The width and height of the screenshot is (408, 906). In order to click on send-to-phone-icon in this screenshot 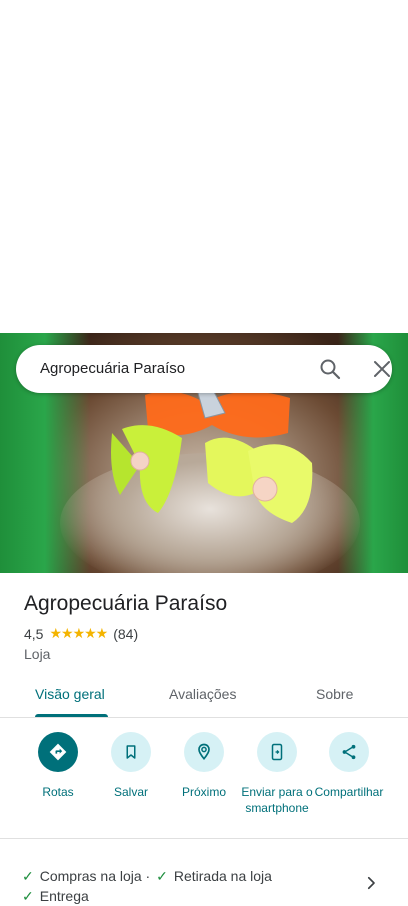, I will do `click(277, 752)`.